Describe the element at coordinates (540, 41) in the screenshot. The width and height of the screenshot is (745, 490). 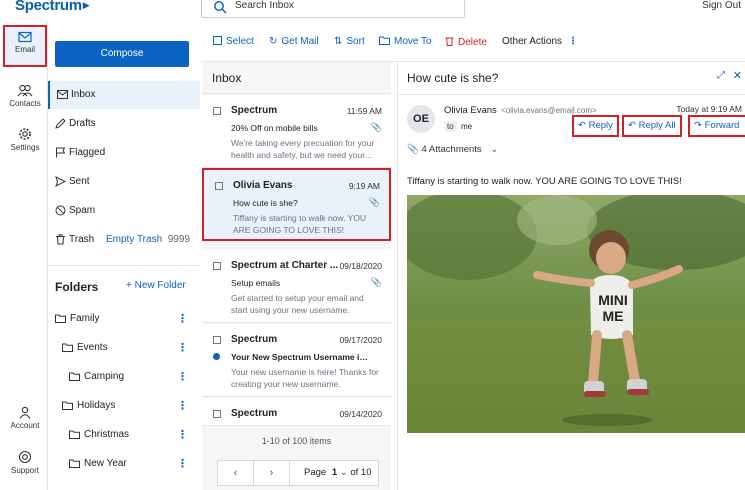
I see `other-actions-button: Other Actions ⋮` at that location.